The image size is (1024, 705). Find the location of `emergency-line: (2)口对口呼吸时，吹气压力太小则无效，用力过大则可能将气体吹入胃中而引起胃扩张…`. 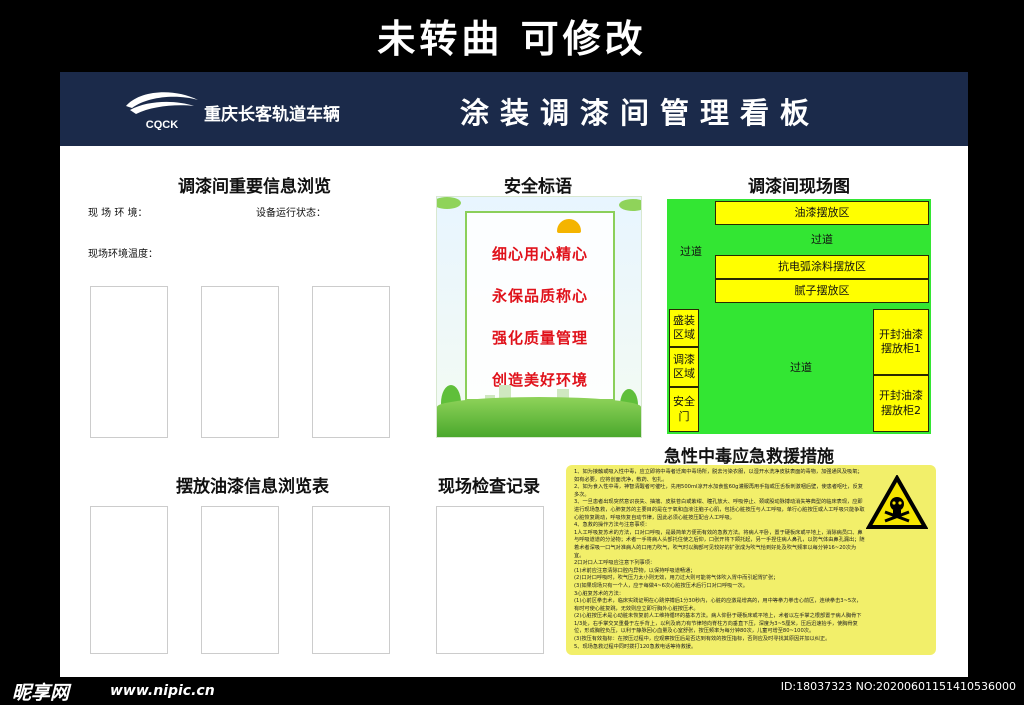

emergency-line: (2)口对口呼吸时，吹气压力太小则无效，用力过大则可能将气体吹入胃中而引起胃扩张… is located at coordinates (676, 578).